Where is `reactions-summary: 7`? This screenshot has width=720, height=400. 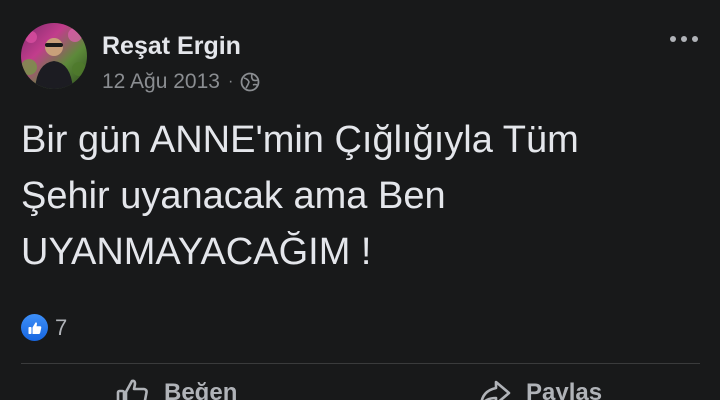
reactions-summary: 7 is located at coordinates (44, 327).